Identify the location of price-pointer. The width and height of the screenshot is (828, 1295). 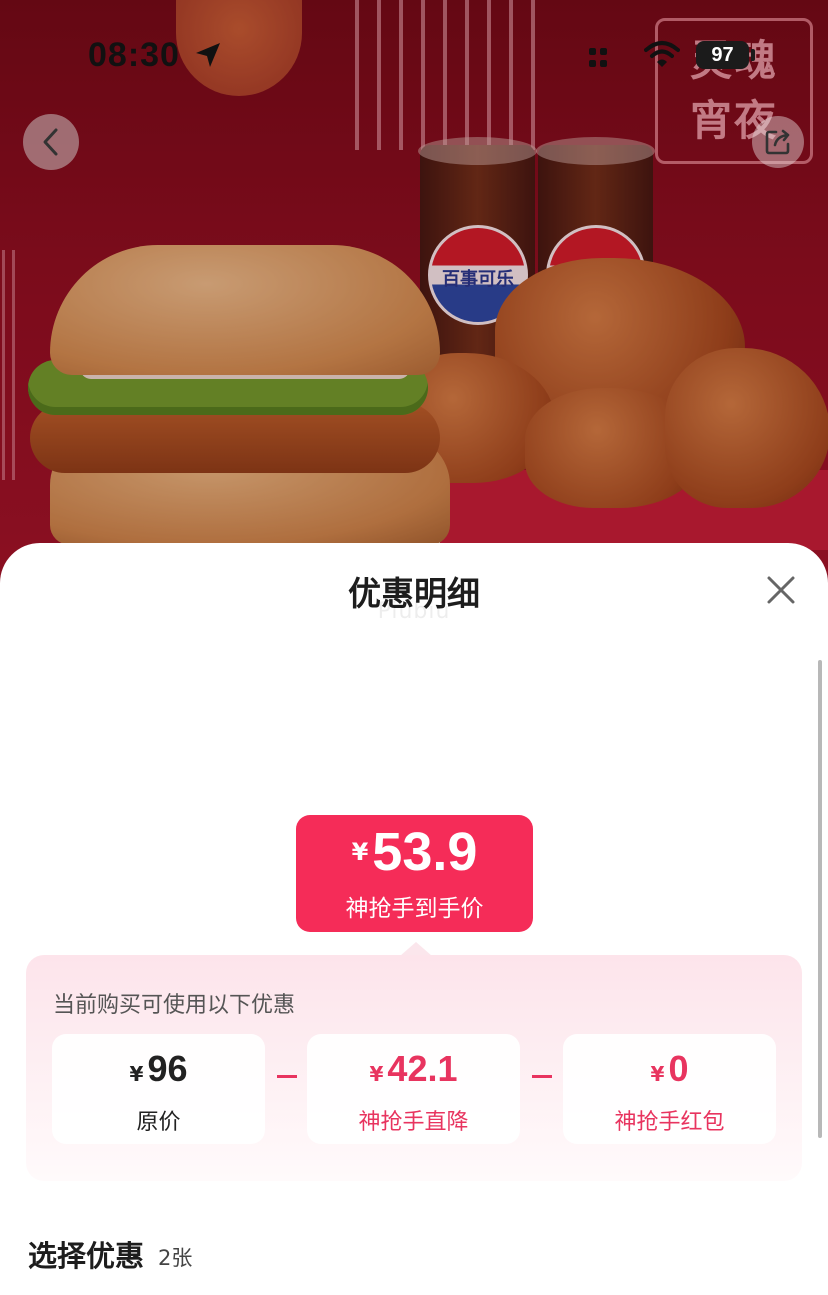
(416, 949).